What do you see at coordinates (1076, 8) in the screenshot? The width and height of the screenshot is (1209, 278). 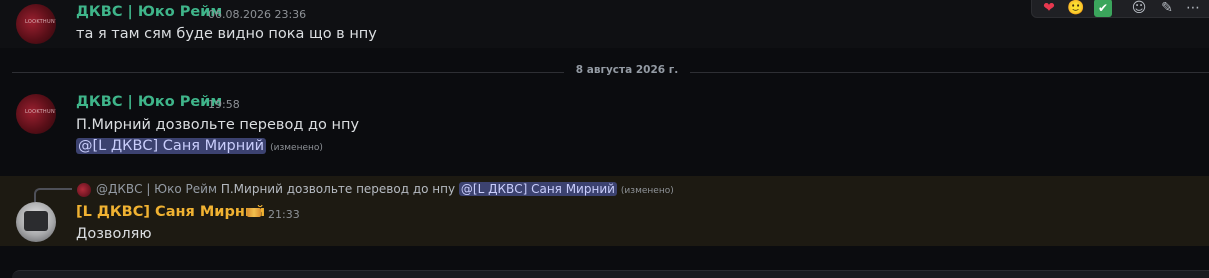 I see `slightly-smiling-reaction-icon: 🙂` at bounding box center [1076, 8].